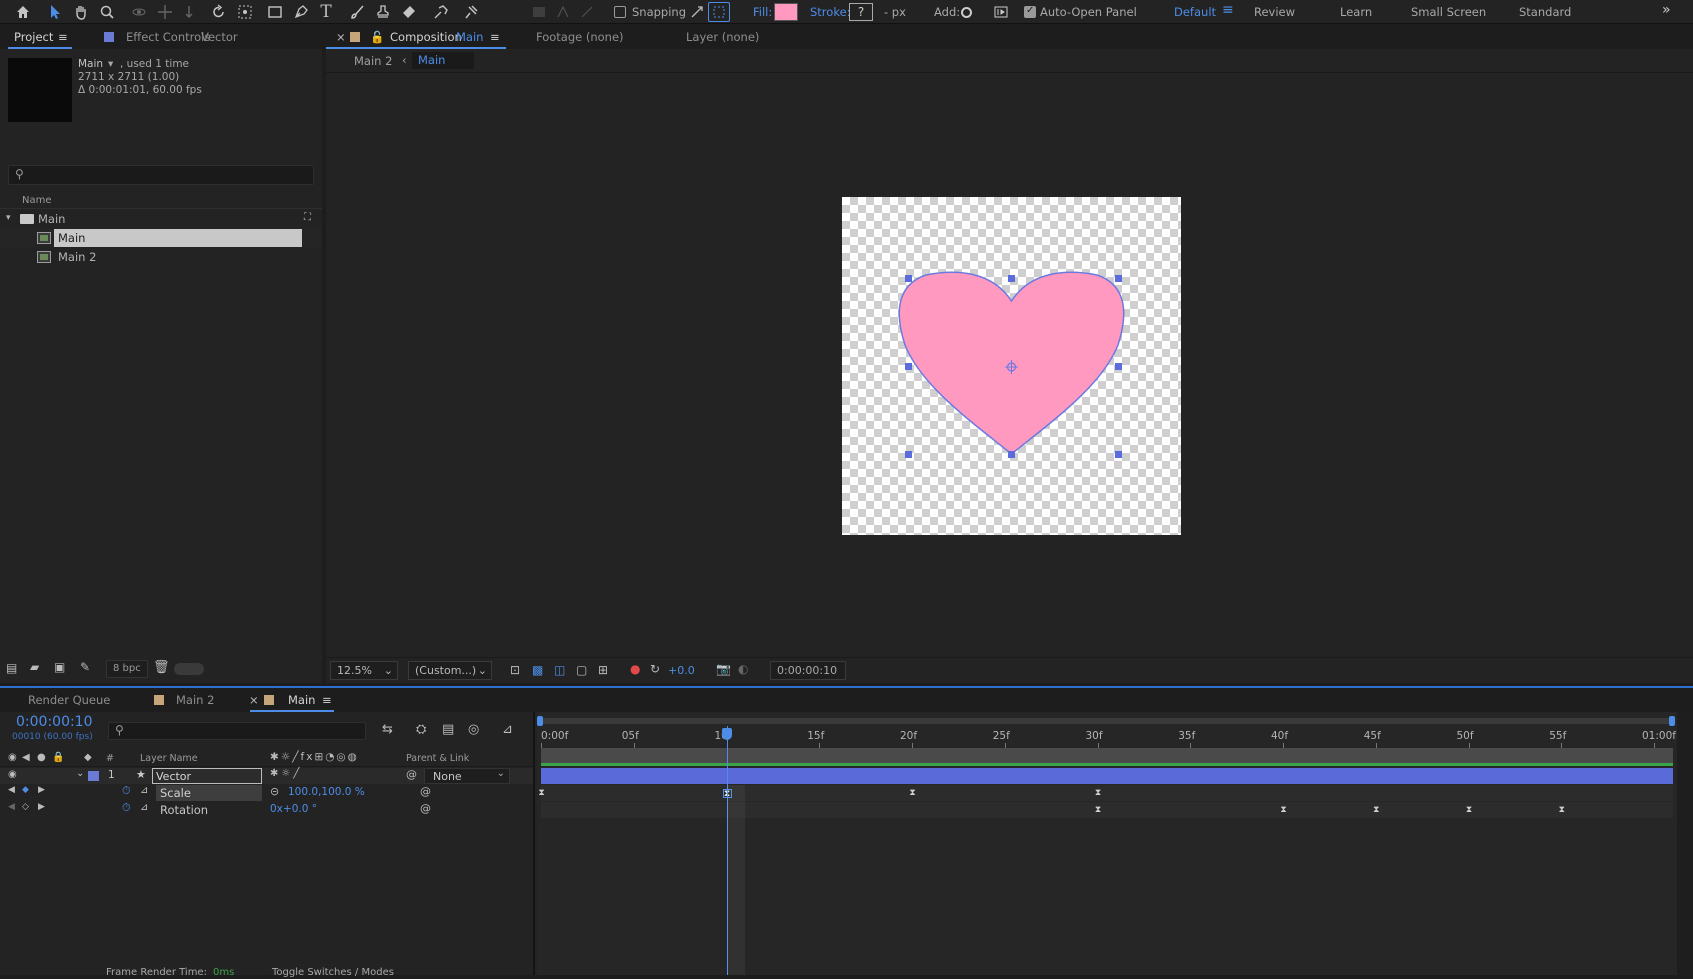  I want to click on column-name-header: Name, so click(37, 200).